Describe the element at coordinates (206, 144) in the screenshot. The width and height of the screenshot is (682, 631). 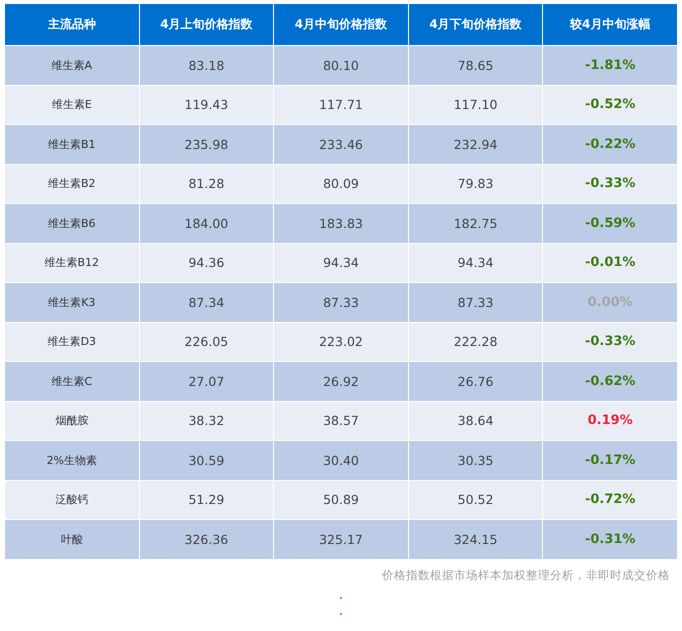
I see `table-cell: 235.98` at that location.